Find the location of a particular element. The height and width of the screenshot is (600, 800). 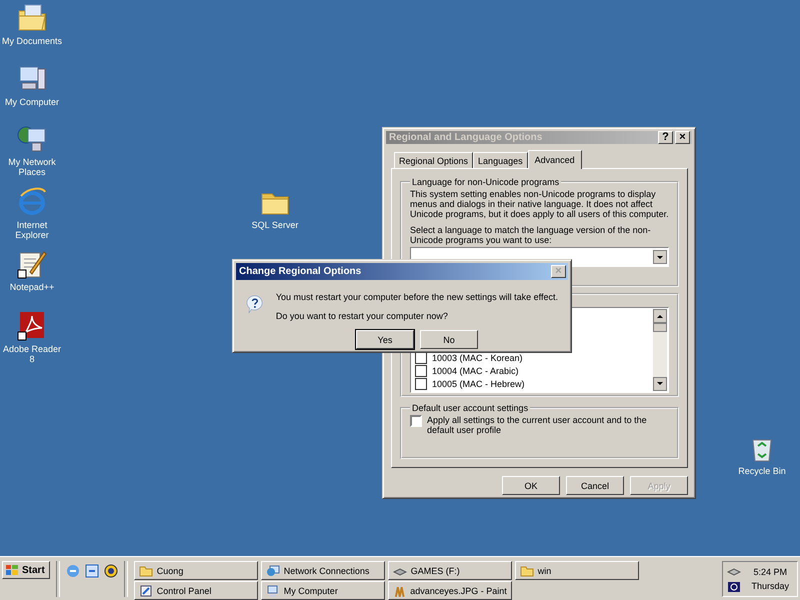

group-title: Default user account settings is located at coordinates (470, 408).